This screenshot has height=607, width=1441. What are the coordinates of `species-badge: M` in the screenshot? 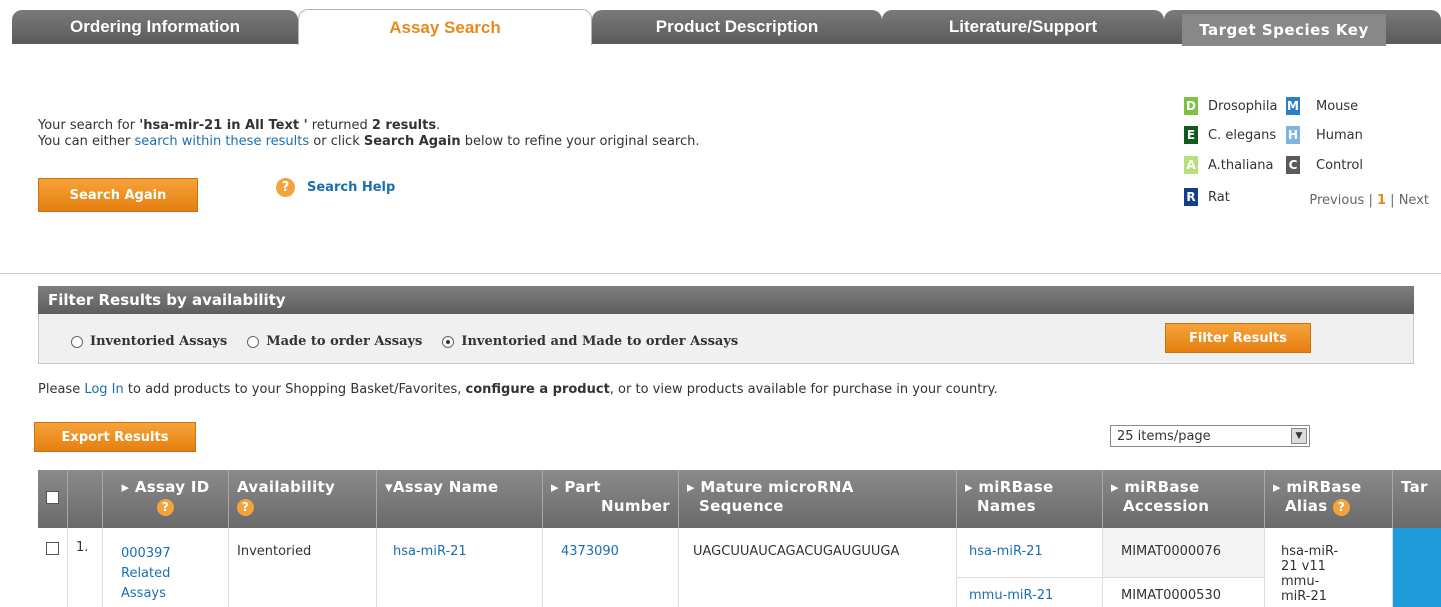 It's located at (1293, 106).